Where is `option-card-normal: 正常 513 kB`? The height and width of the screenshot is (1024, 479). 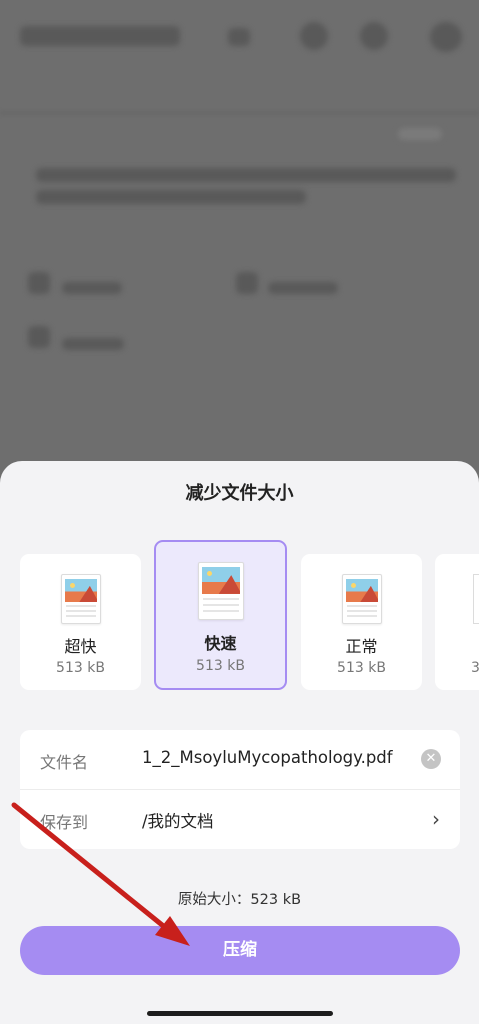 option-card-normal: 正常 513 kB is located at coordinates (361, 622).